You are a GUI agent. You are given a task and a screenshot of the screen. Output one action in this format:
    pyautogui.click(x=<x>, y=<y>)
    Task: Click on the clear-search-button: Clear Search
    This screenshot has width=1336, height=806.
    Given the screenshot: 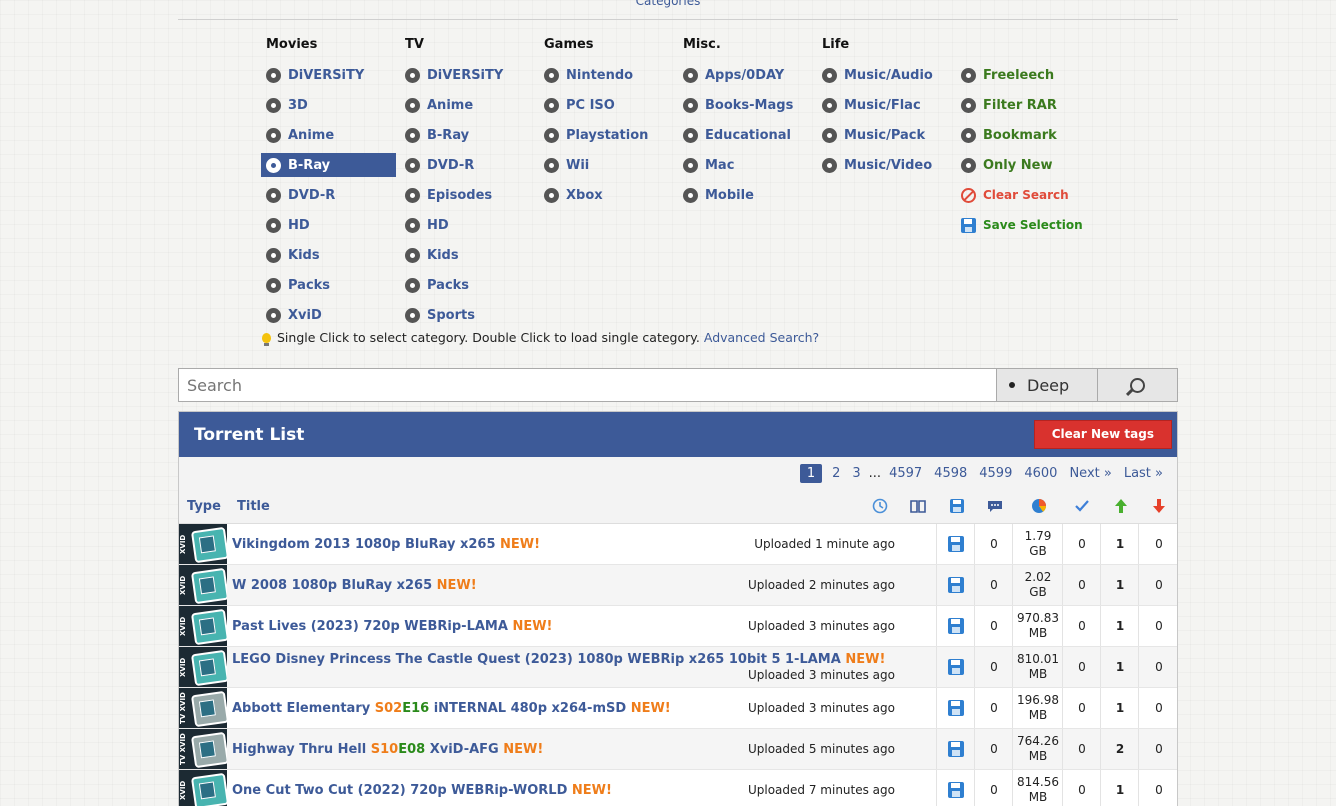 What is the action you would take?
    pyautogui.click(x=1031, y=195)
    